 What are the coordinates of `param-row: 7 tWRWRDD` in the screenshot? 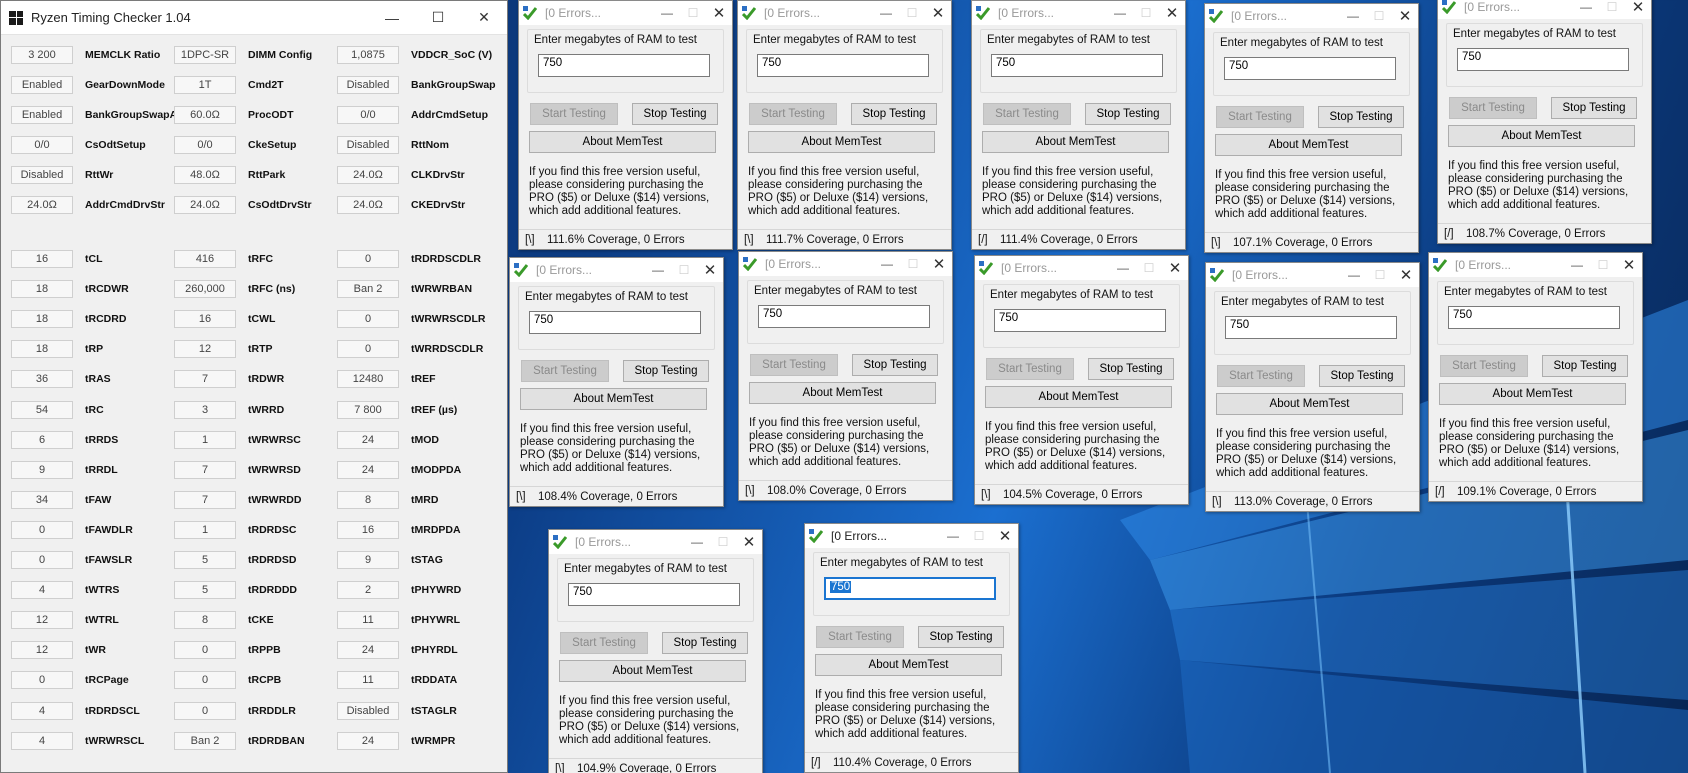 It's located at (237, 500).